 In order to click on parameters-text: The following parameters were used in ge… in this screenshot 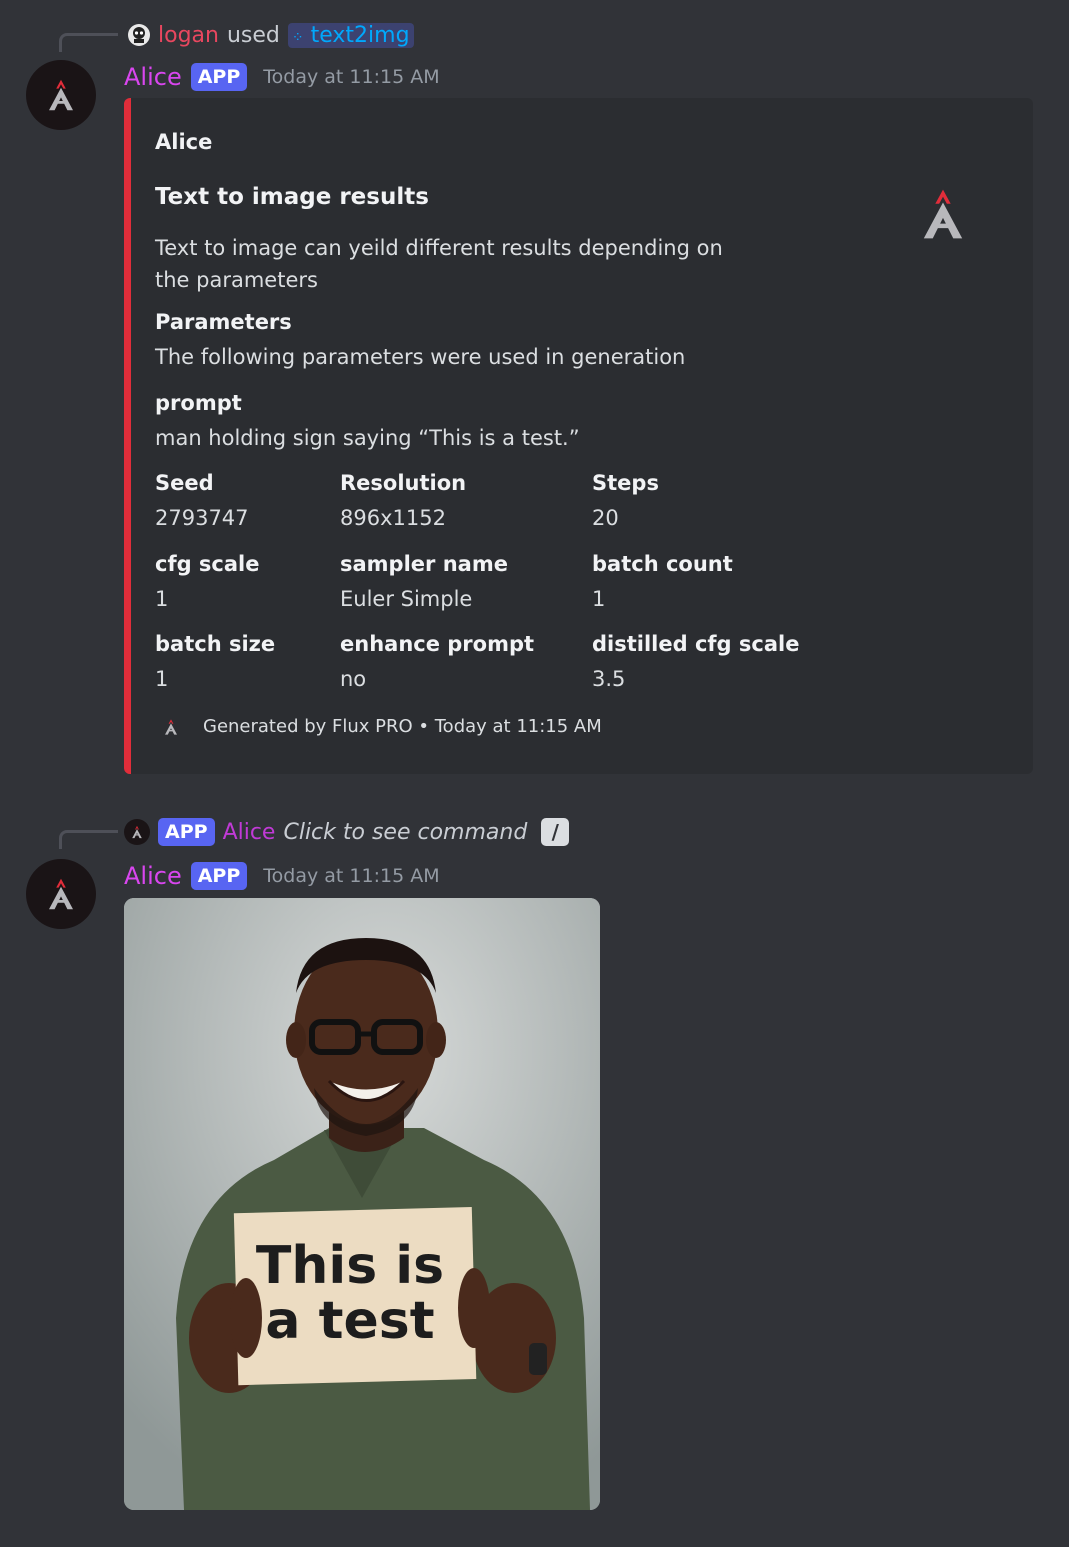, I will do `click(420, 357)`.